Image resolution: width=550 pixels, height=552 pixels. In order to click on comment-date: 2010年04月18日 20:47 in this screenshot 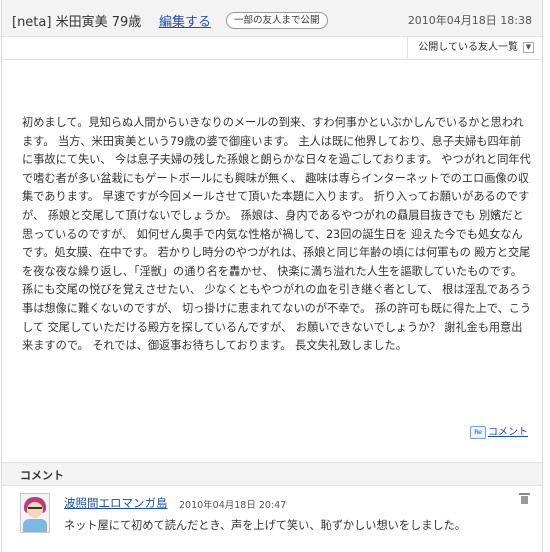, I will do `click(233, 505)`.